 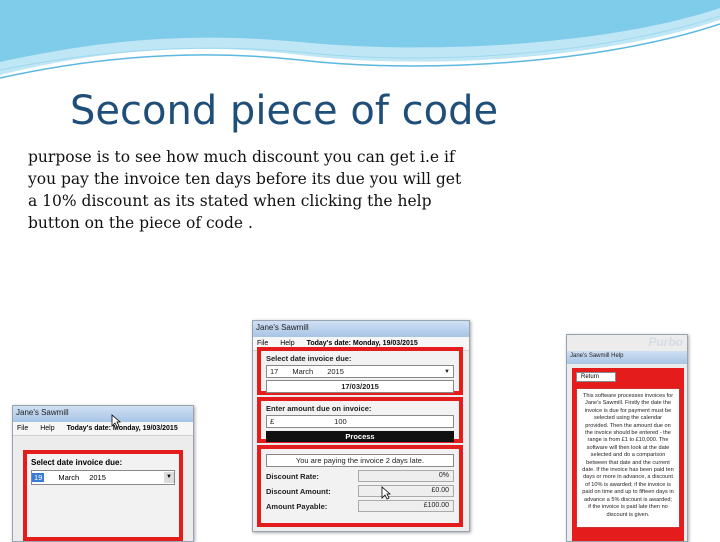 I want to click on result-row: Discount Rate: 0%, so click(x=360, y=476).